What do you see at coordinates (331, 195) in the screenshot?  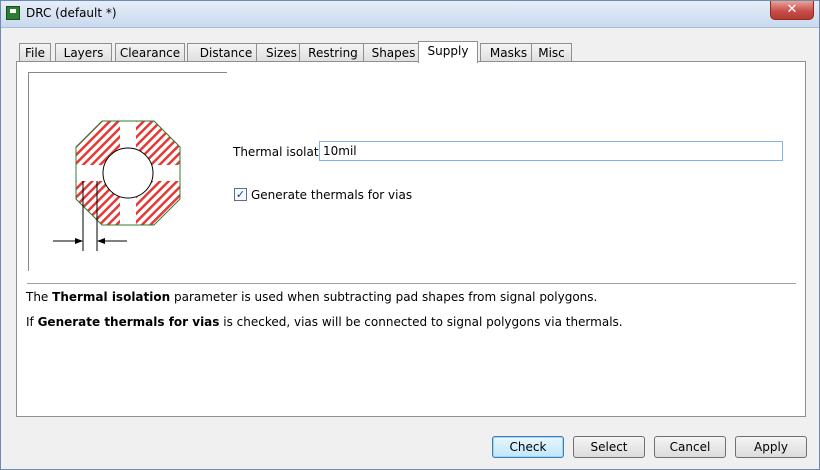 I see `generate-thermals-label: Generate thermals for vias` at bounding box center [331, 195].